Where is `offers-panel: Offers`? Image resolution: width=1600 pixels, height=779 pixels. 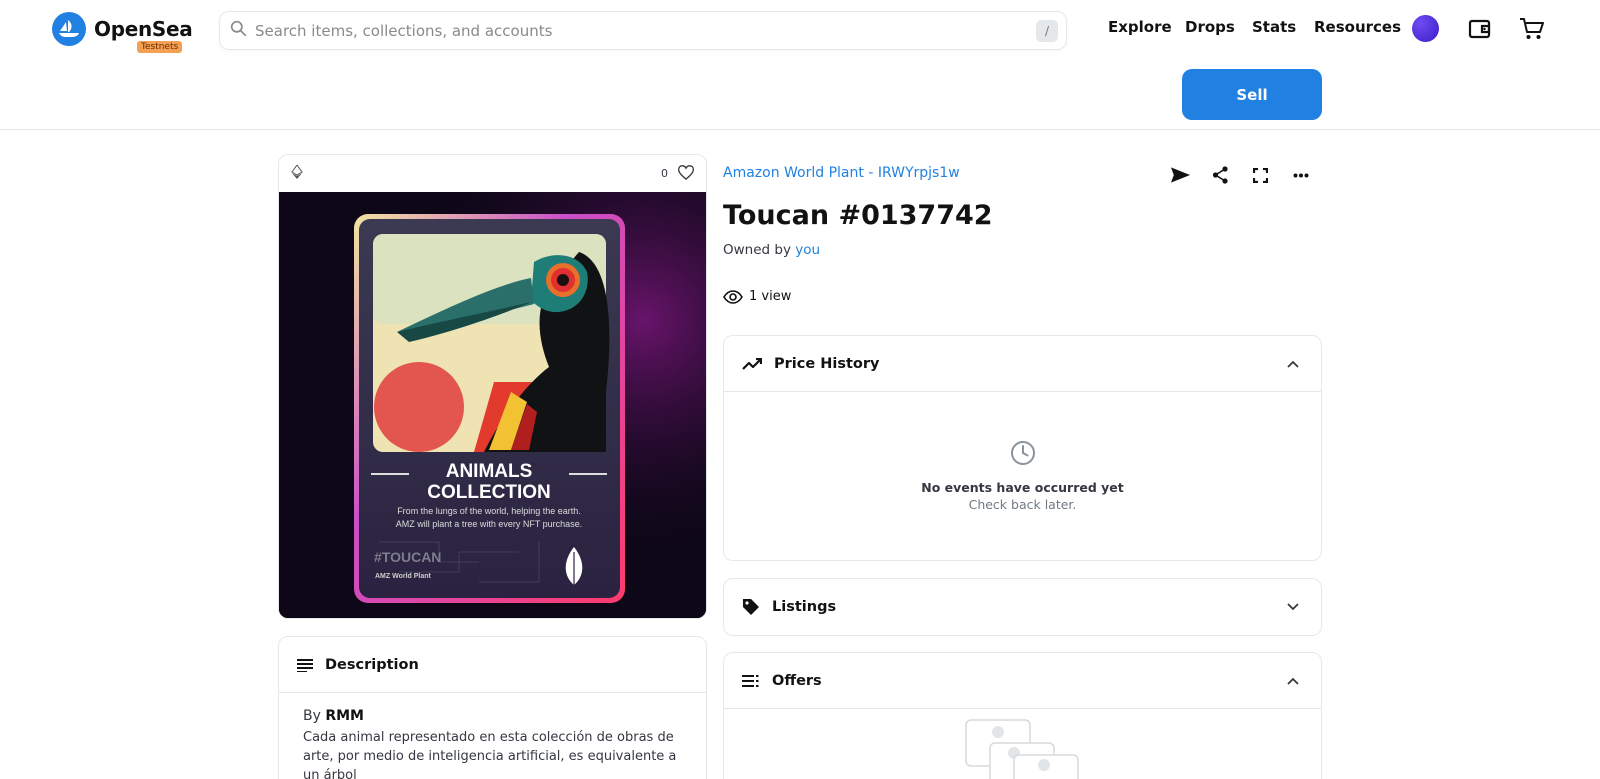 offers-panel: Offers is located at coordinates (1022, 715).